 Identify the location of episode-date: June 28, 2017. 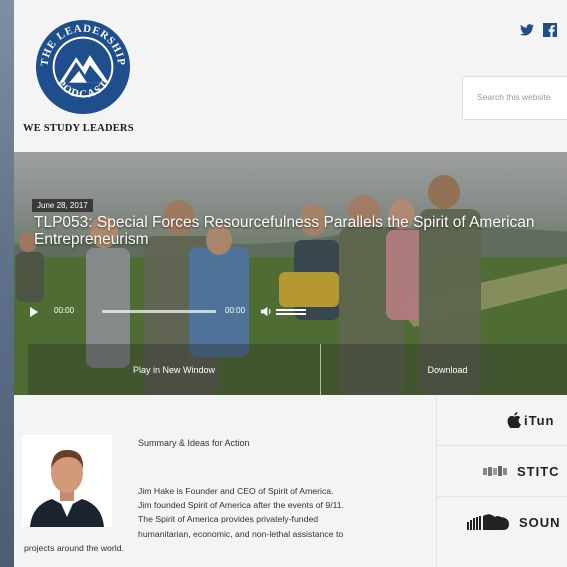
(62, 205).